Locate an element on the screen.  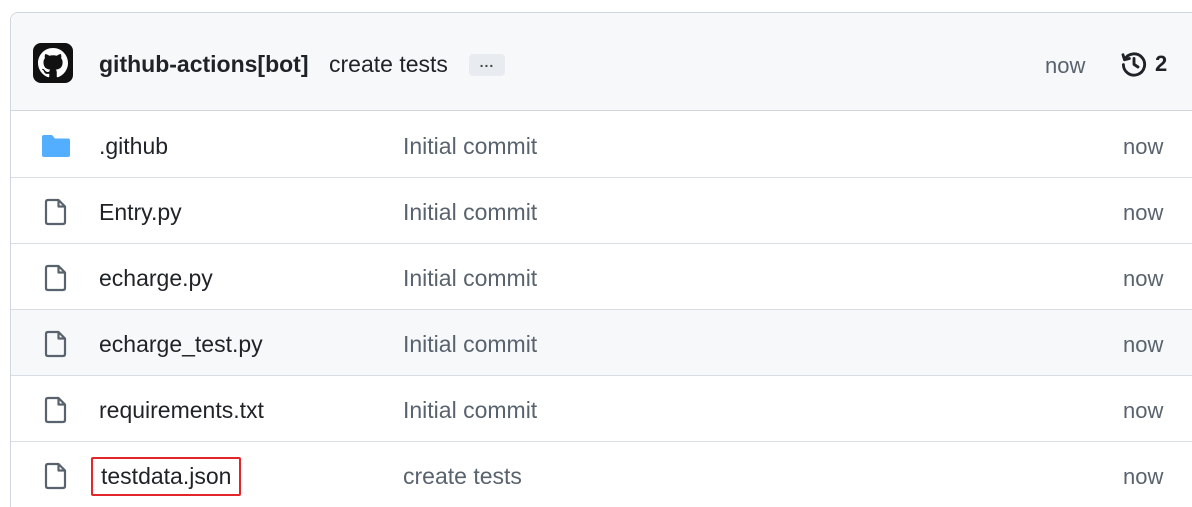
file-row-github: .github Initial commit now is located at coordinates (601, 145).